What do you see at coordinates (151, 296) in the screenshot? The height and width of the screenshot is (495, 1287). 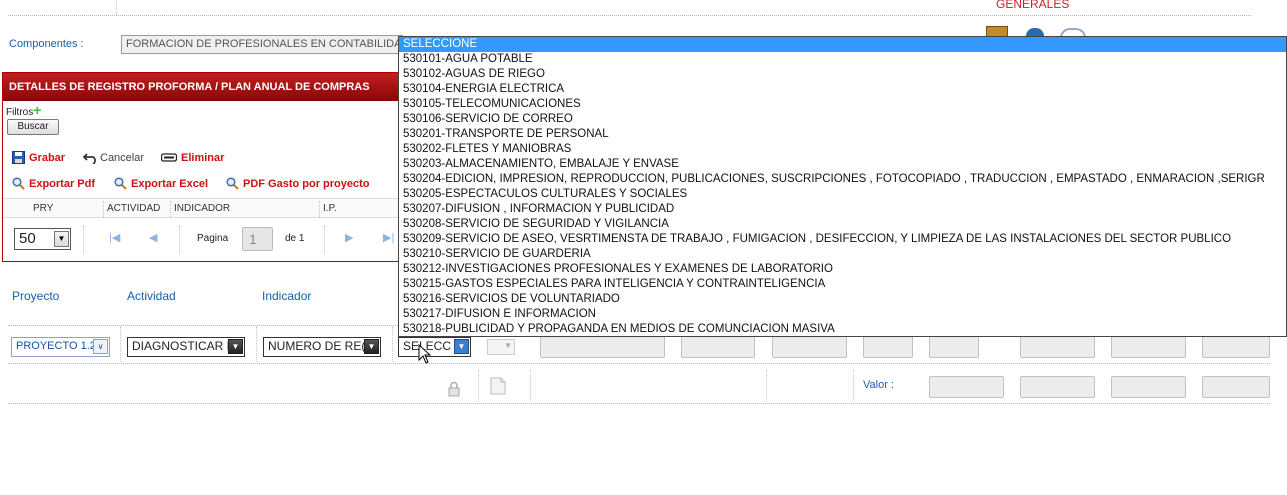 I see `actividad-label: Actividad` at bounding box center [151, 296].